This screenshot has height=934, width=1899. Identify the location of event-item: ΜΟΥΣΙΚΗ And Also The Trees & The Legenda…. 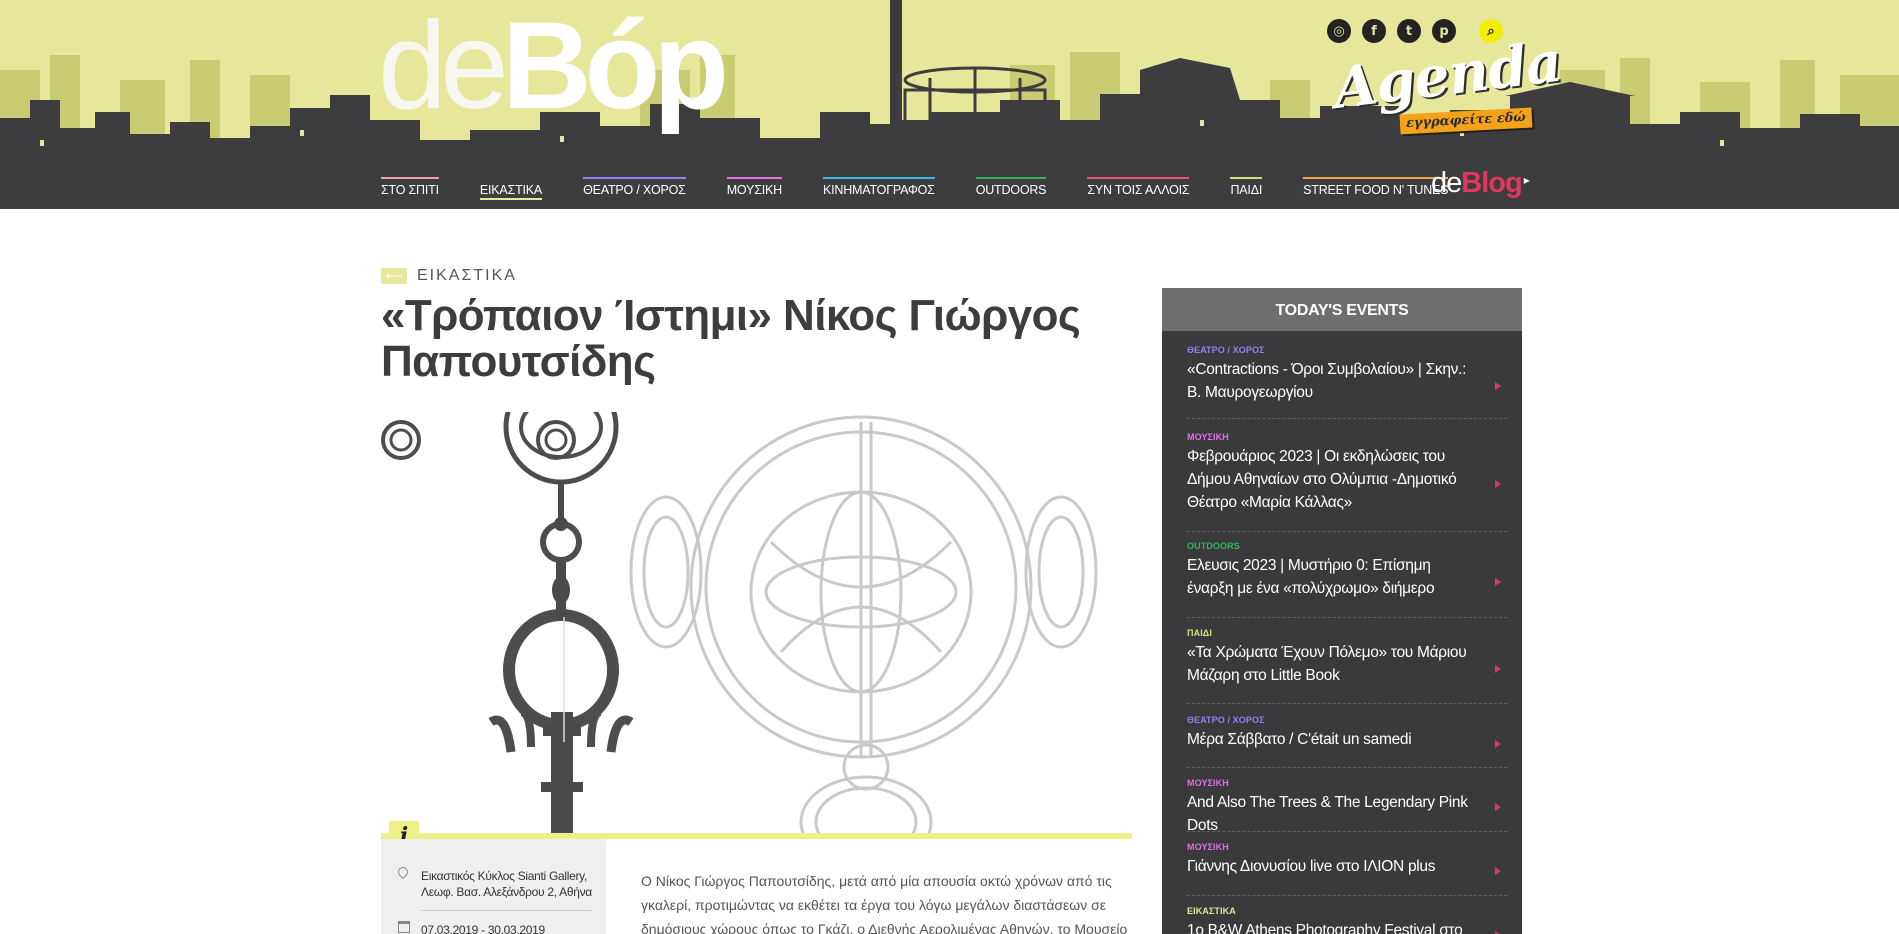
(1347, 806).